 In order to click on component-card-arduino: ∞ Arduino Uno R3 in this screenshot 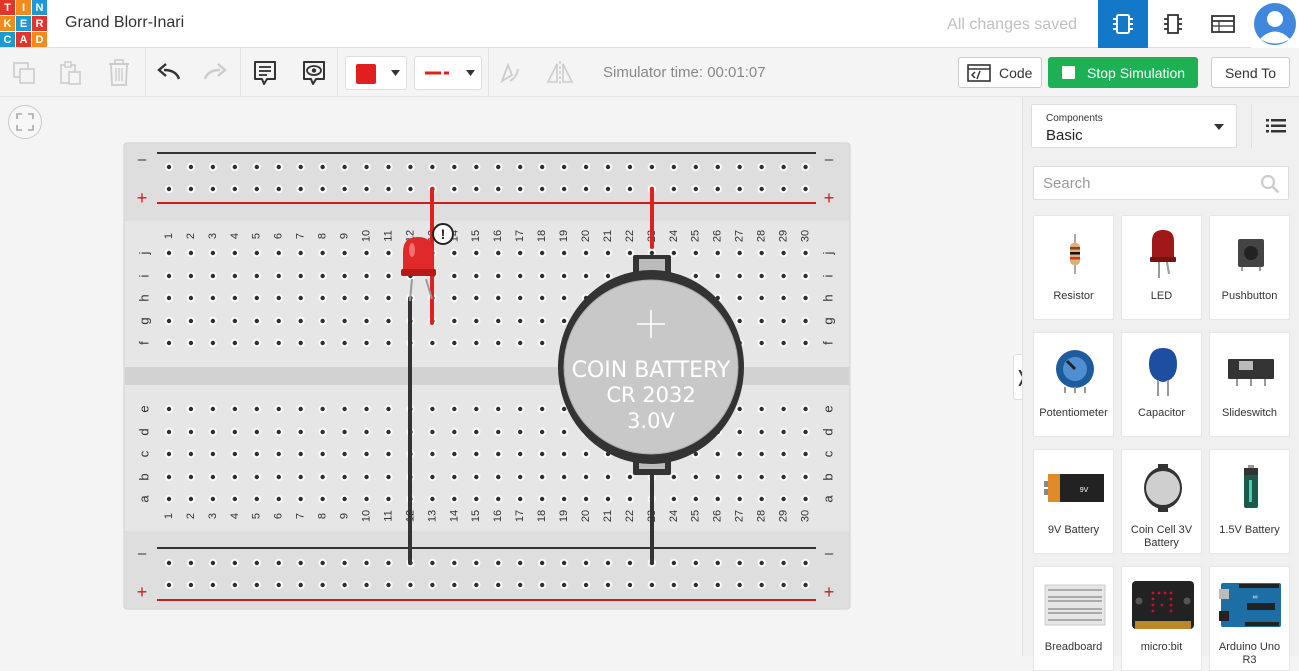, I will do `click(1249, 618)`.